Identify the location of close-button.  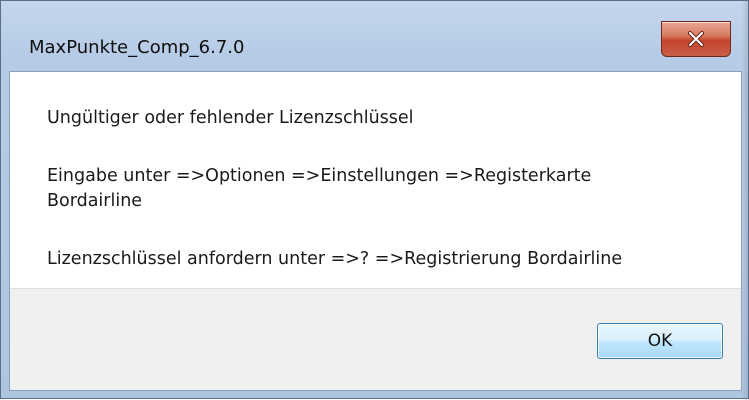
(696, 39).